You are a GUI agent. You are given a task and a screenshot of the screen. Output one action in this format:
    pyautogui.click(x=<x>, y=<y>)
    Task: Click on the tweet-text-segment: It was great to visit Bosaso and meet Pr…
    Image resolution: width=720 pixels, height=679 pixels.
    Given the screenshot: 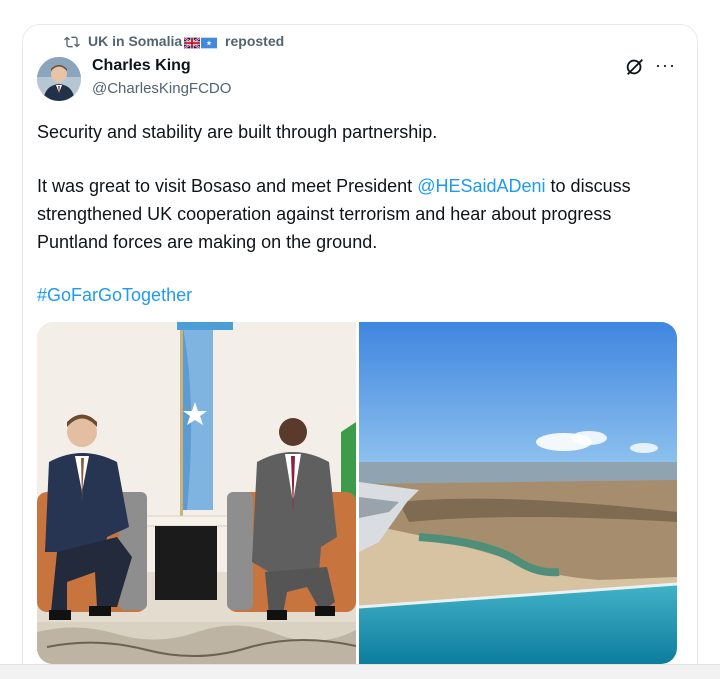 What is the action you would take?
    pyautogui.click(x=227, y=186)
    